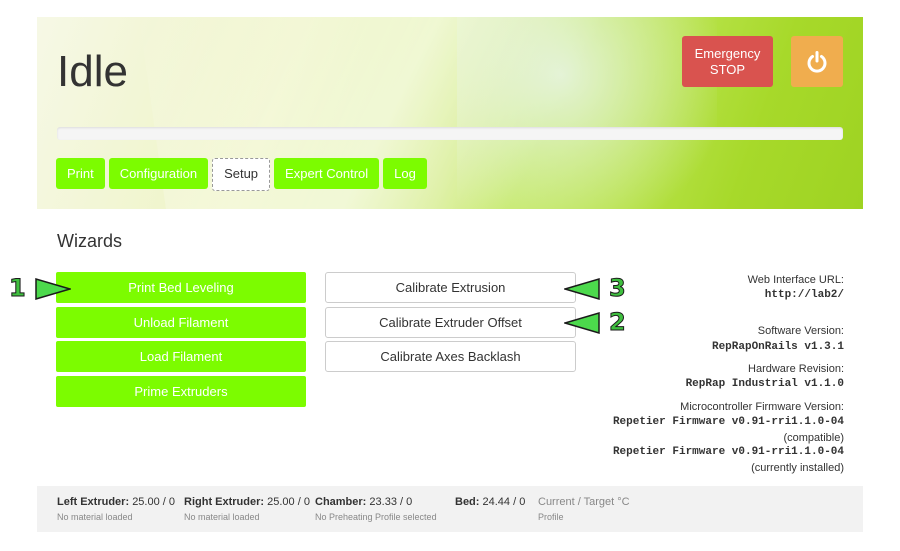  What do you see at coordinates (93, 502) in the screenshot?
I see `left-extruder-label: Left Extruder:` at bounding box center [93, 502].